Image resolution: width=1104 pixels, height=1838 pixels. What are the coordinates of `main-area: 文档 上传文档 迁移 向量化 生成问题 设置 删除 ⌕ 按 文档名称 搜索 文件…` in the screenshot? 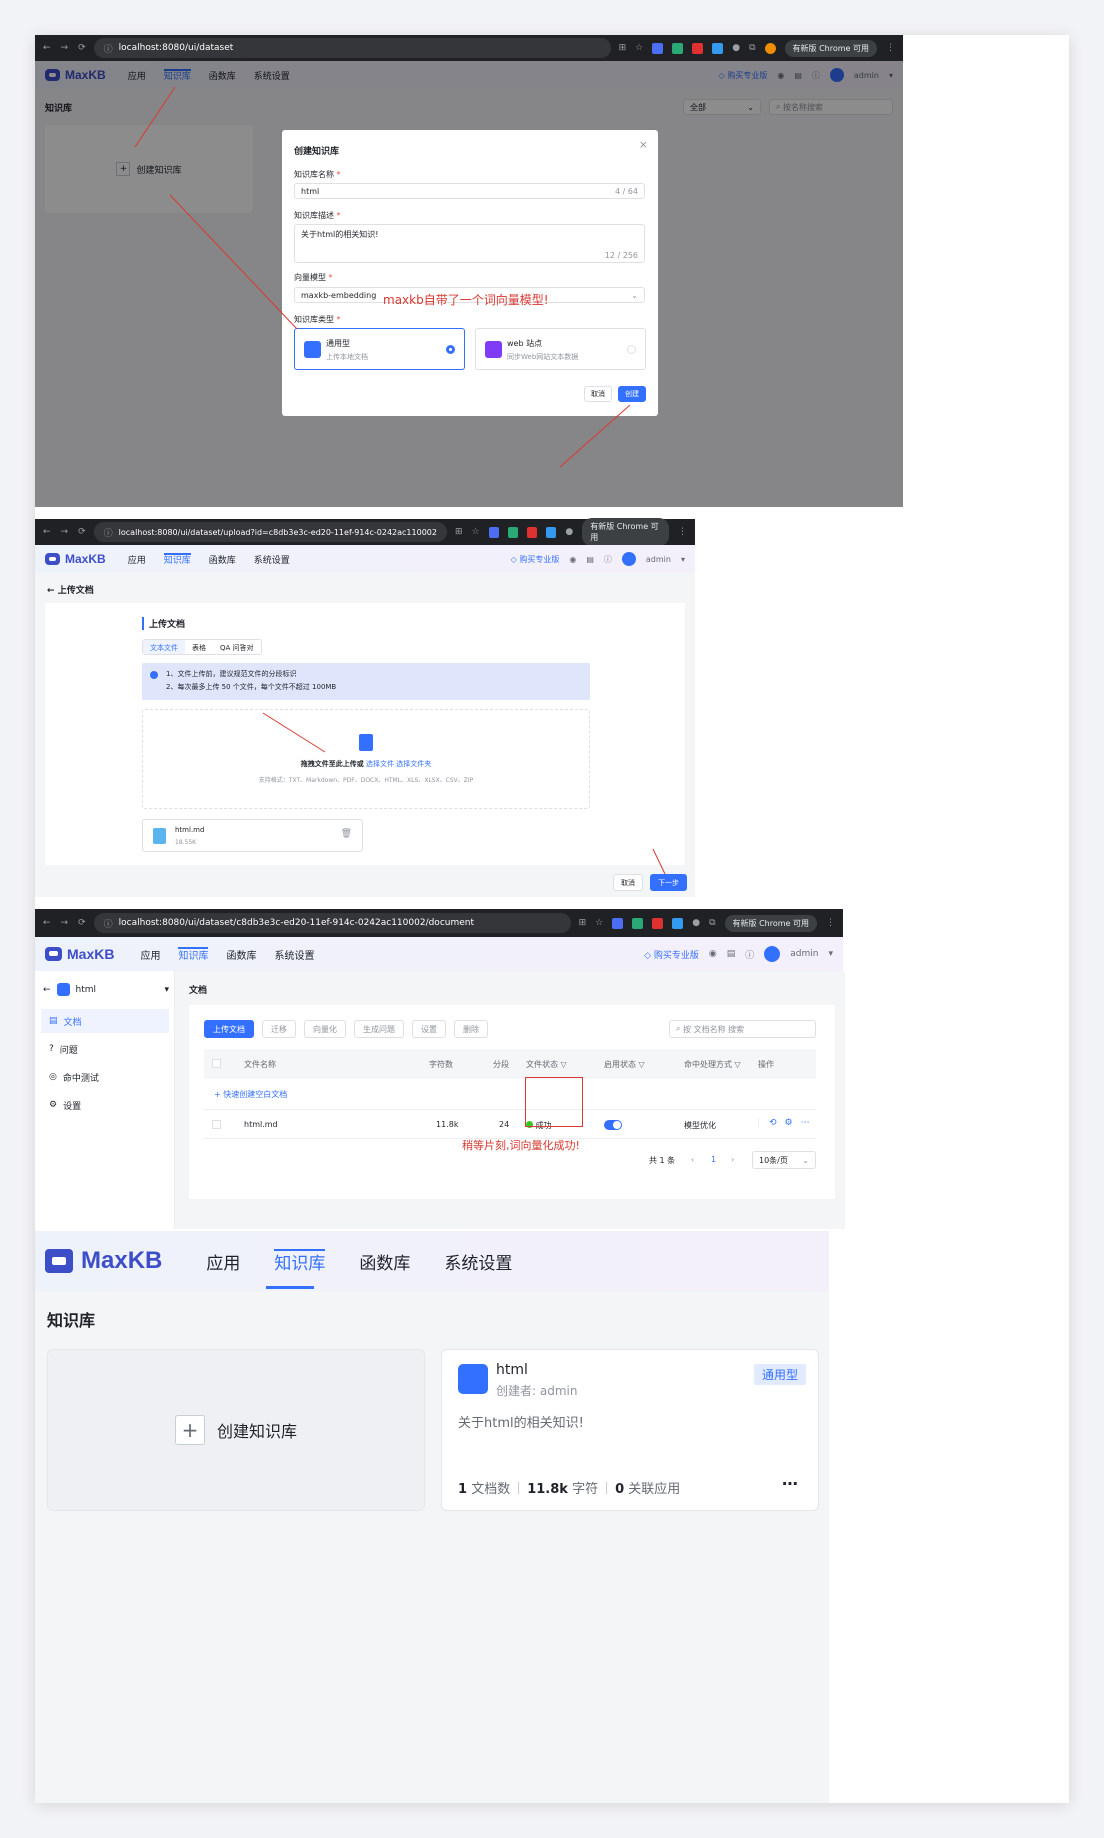 It's located at (510, 1100).